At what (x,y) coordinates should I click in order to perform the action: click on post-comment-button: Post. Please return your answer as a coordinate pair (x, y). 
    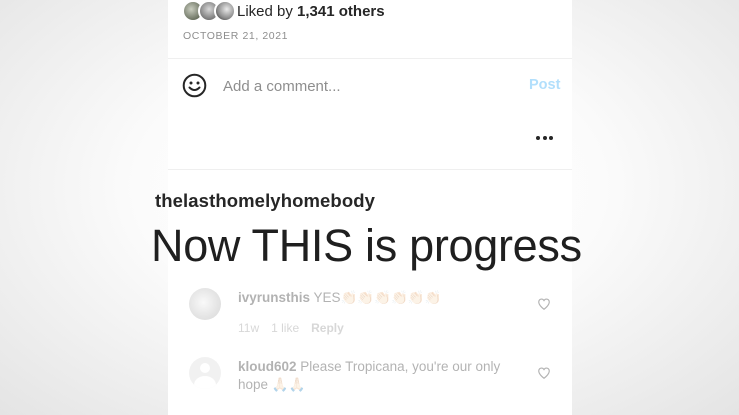
    Looking at the image, I should click on (544, 85).